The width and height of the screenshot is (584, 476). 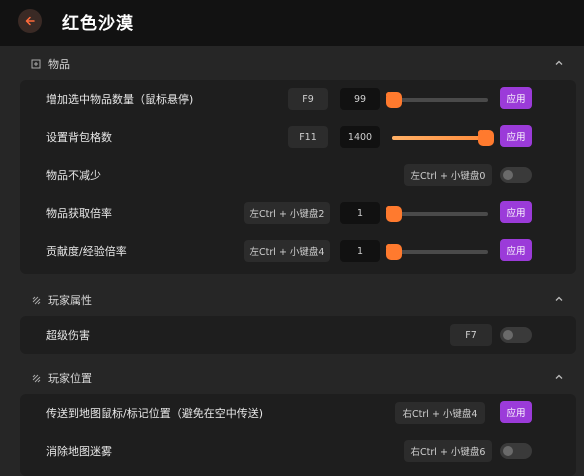 I want to click on row-label: 消除地图迷雾, so click(x=79, y=451).